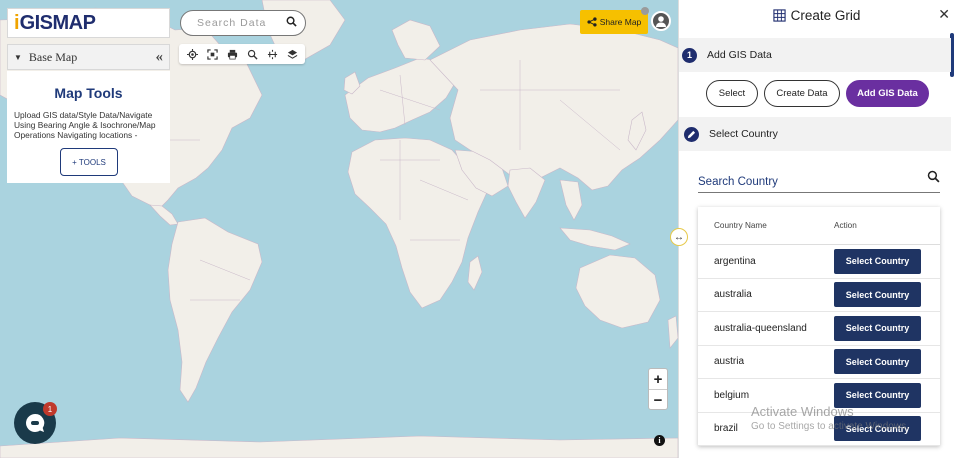  Describe the element at coordinates (819, 295) in the screenshot. I see `table-row: australia Select Country` at that location.